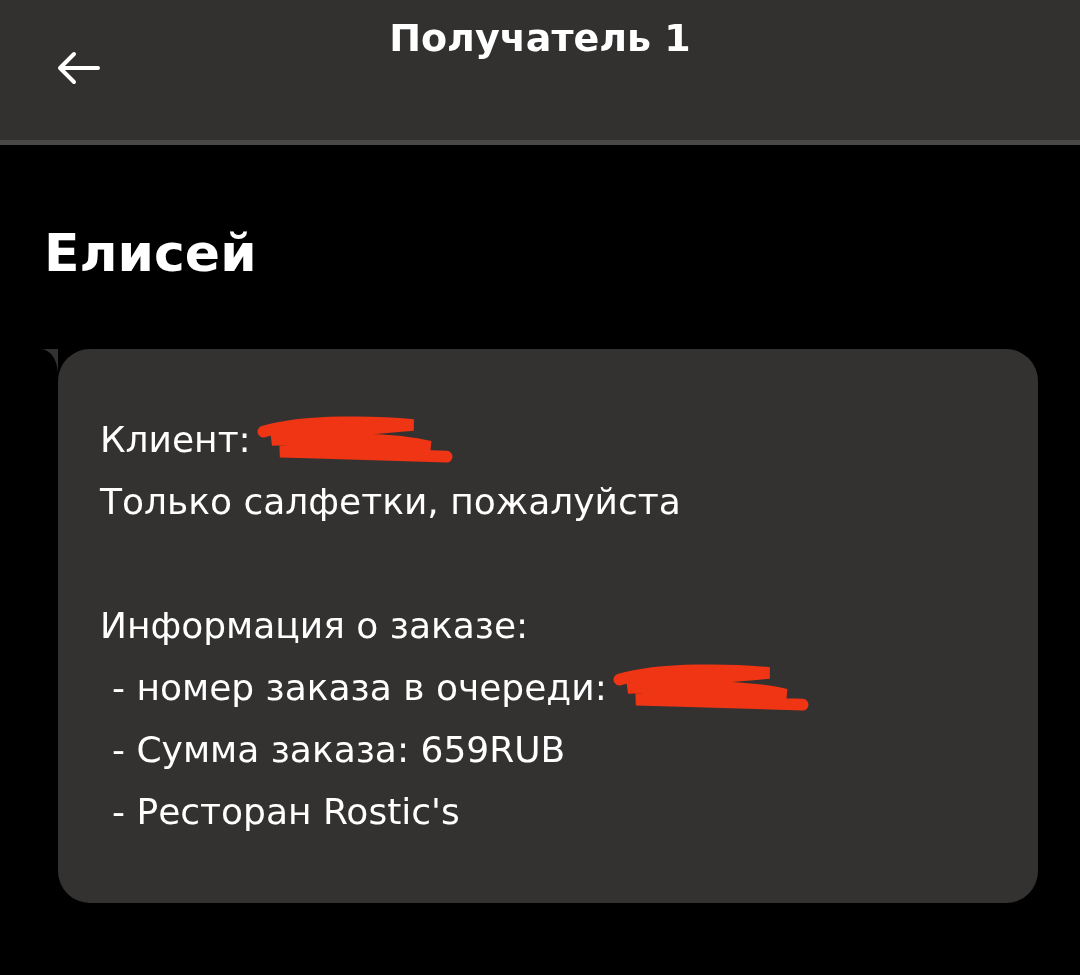  What do you see at coordinates (359, 688) in the screenshot?
I see `message-text: - номер заказа в очереди:` at bounding box center [359, 688].